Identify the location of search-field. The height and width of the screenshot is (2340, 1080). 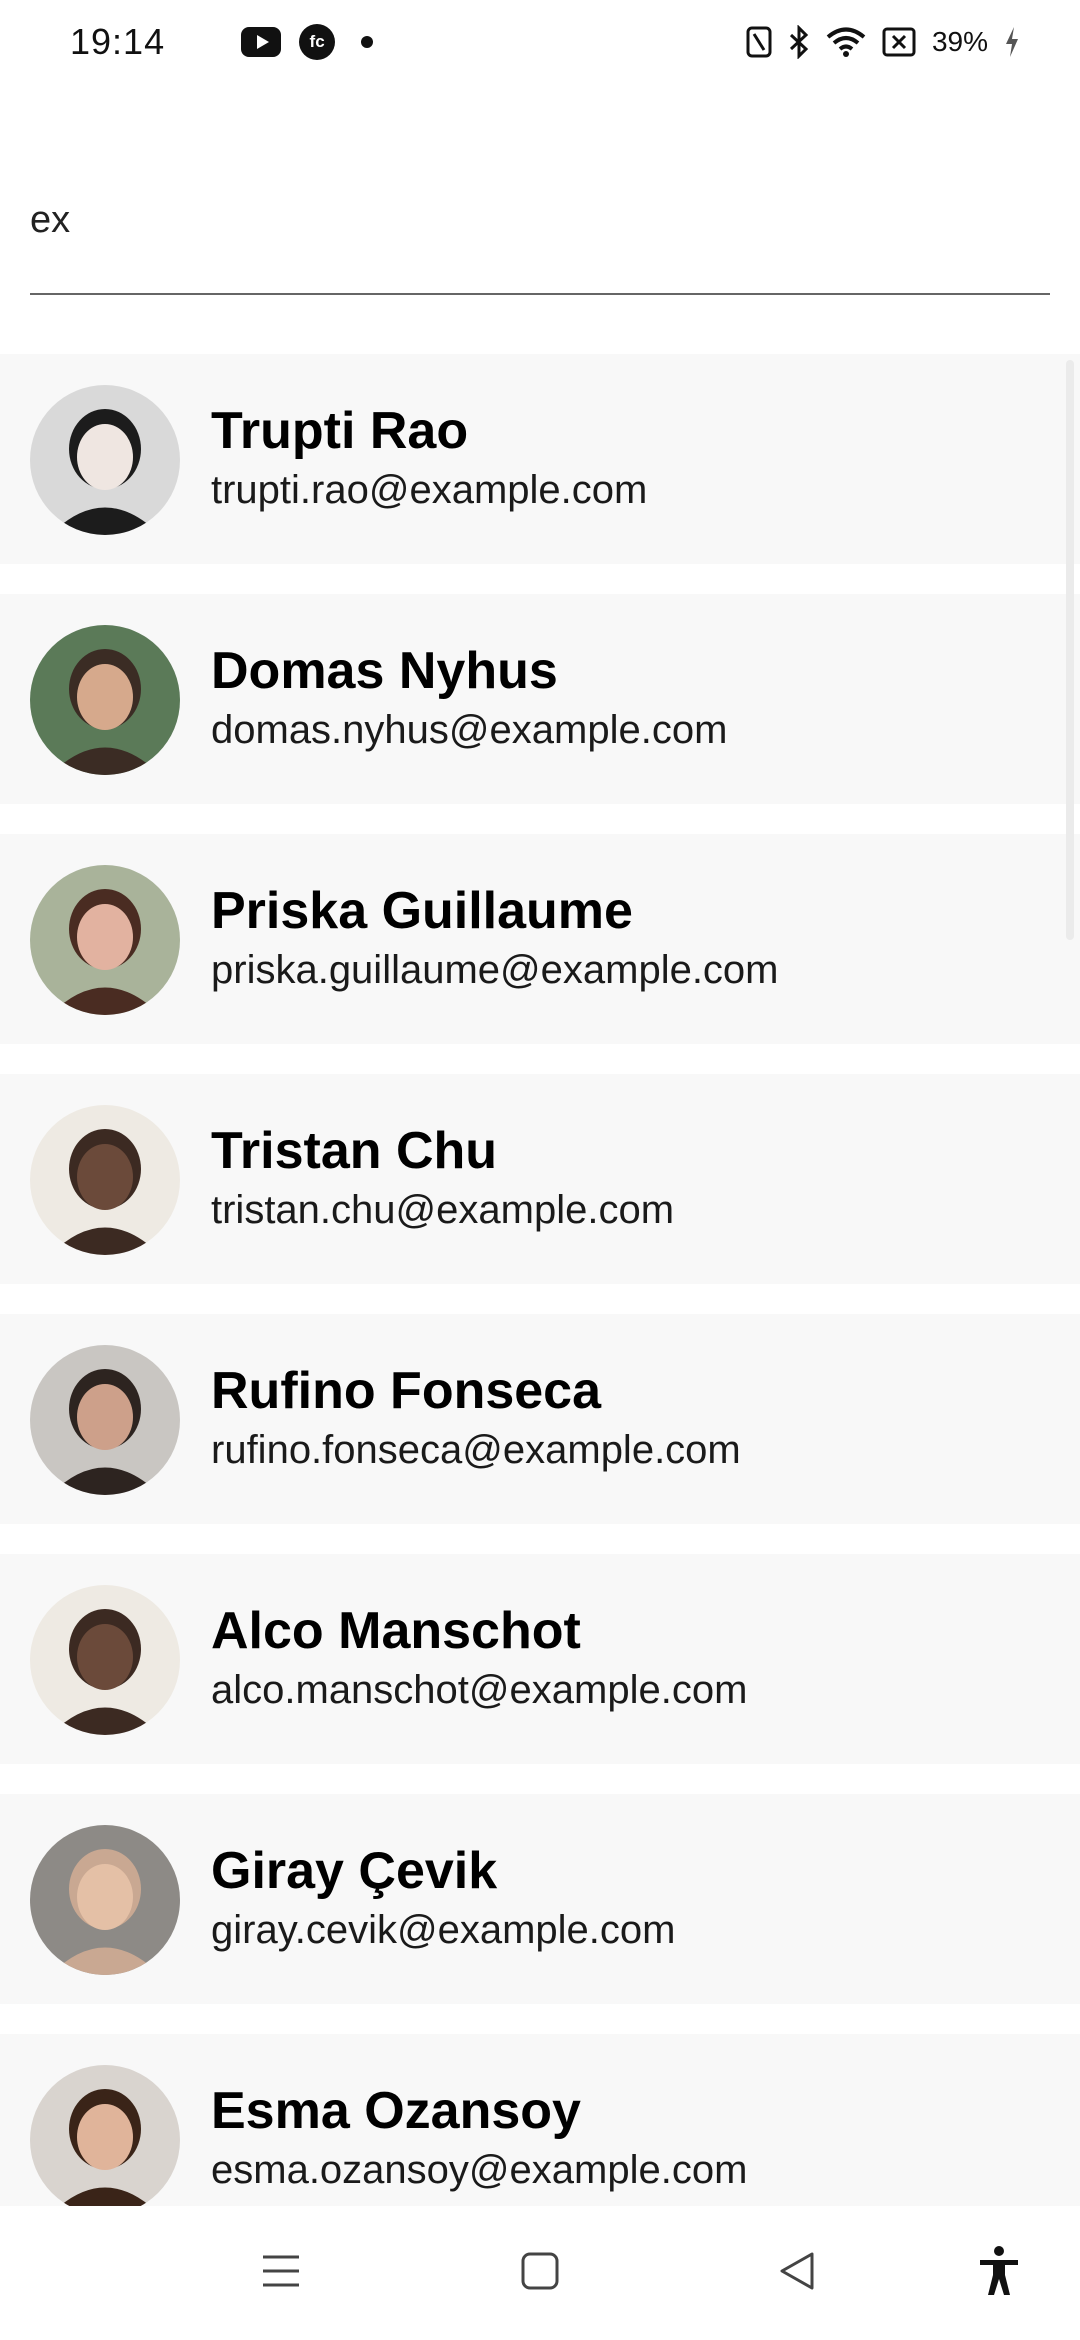
(540, 222).